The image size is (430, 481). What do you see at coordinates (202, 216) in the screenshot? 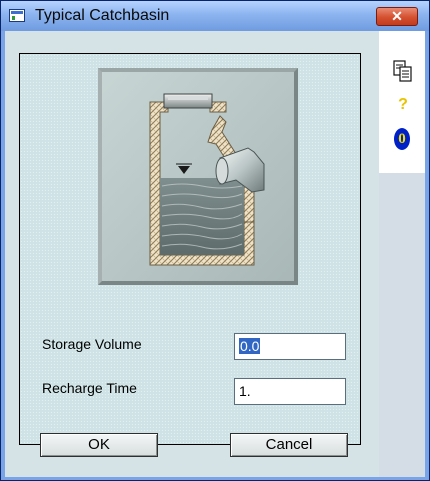
I see `stored-water` at bounding box center [202, 216].